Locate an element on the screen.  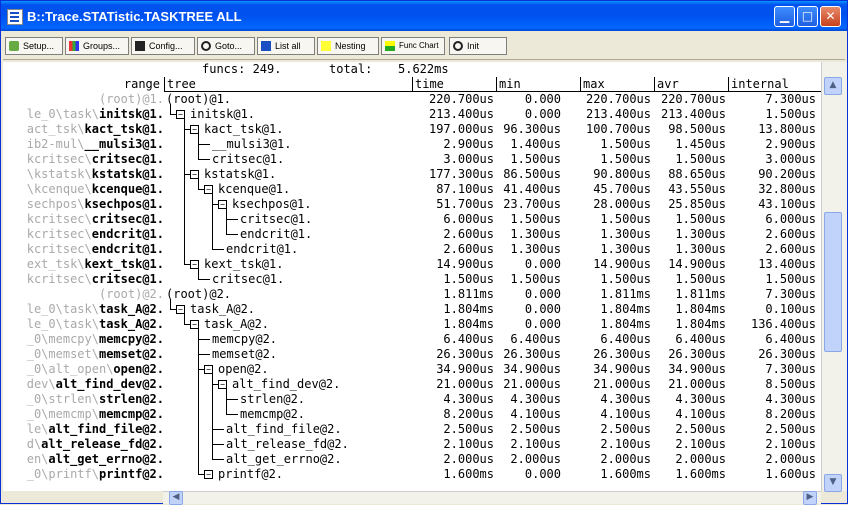
time-cell: 2.100us is located at coordinates (468, 444).